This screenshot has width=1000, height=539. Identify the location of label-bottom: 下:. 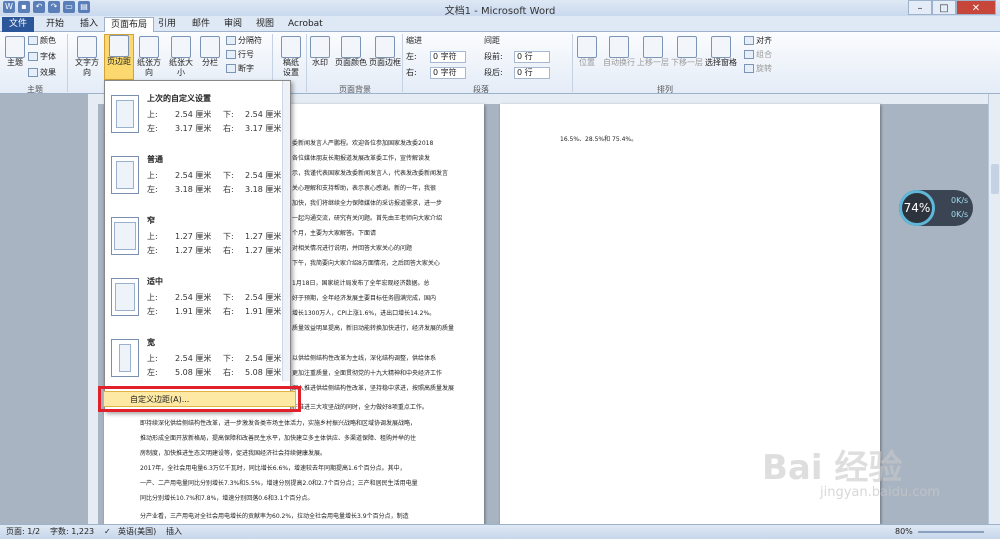
(228, 114).